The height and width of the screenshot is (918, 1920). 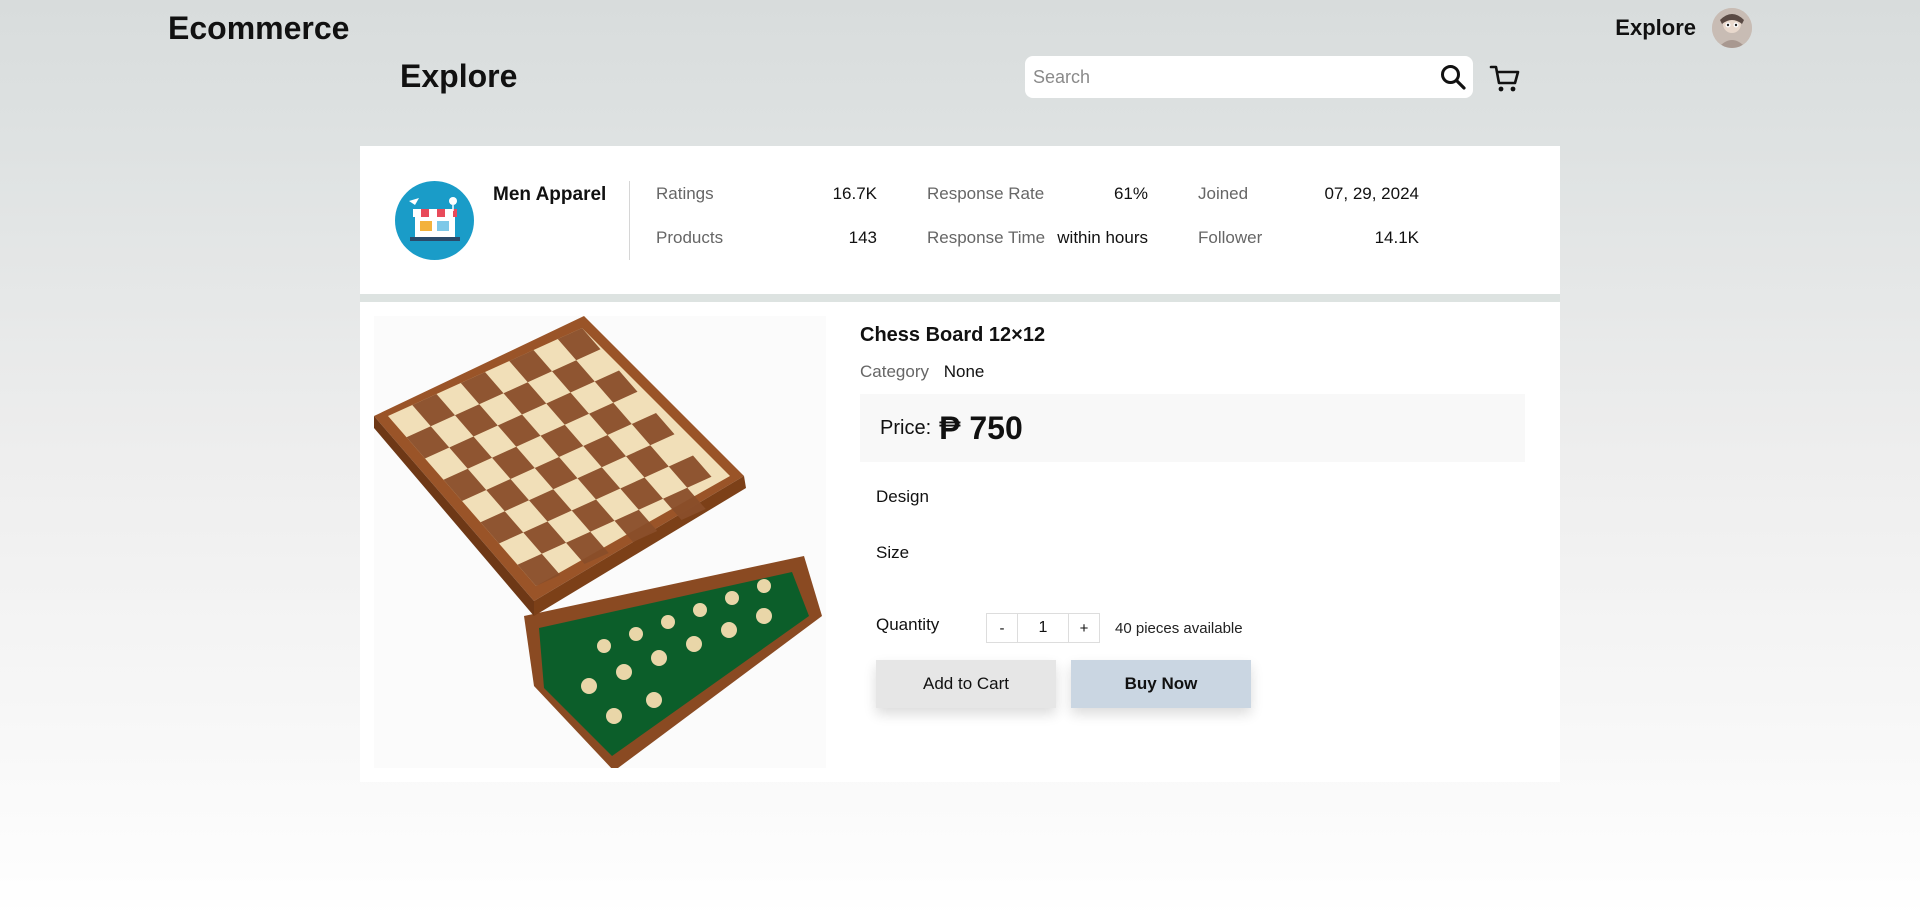 What do you see at coordinates (1230, 237) in the screenshot?
I see `stat-label: Follower` at bounding box center [1230, 237].